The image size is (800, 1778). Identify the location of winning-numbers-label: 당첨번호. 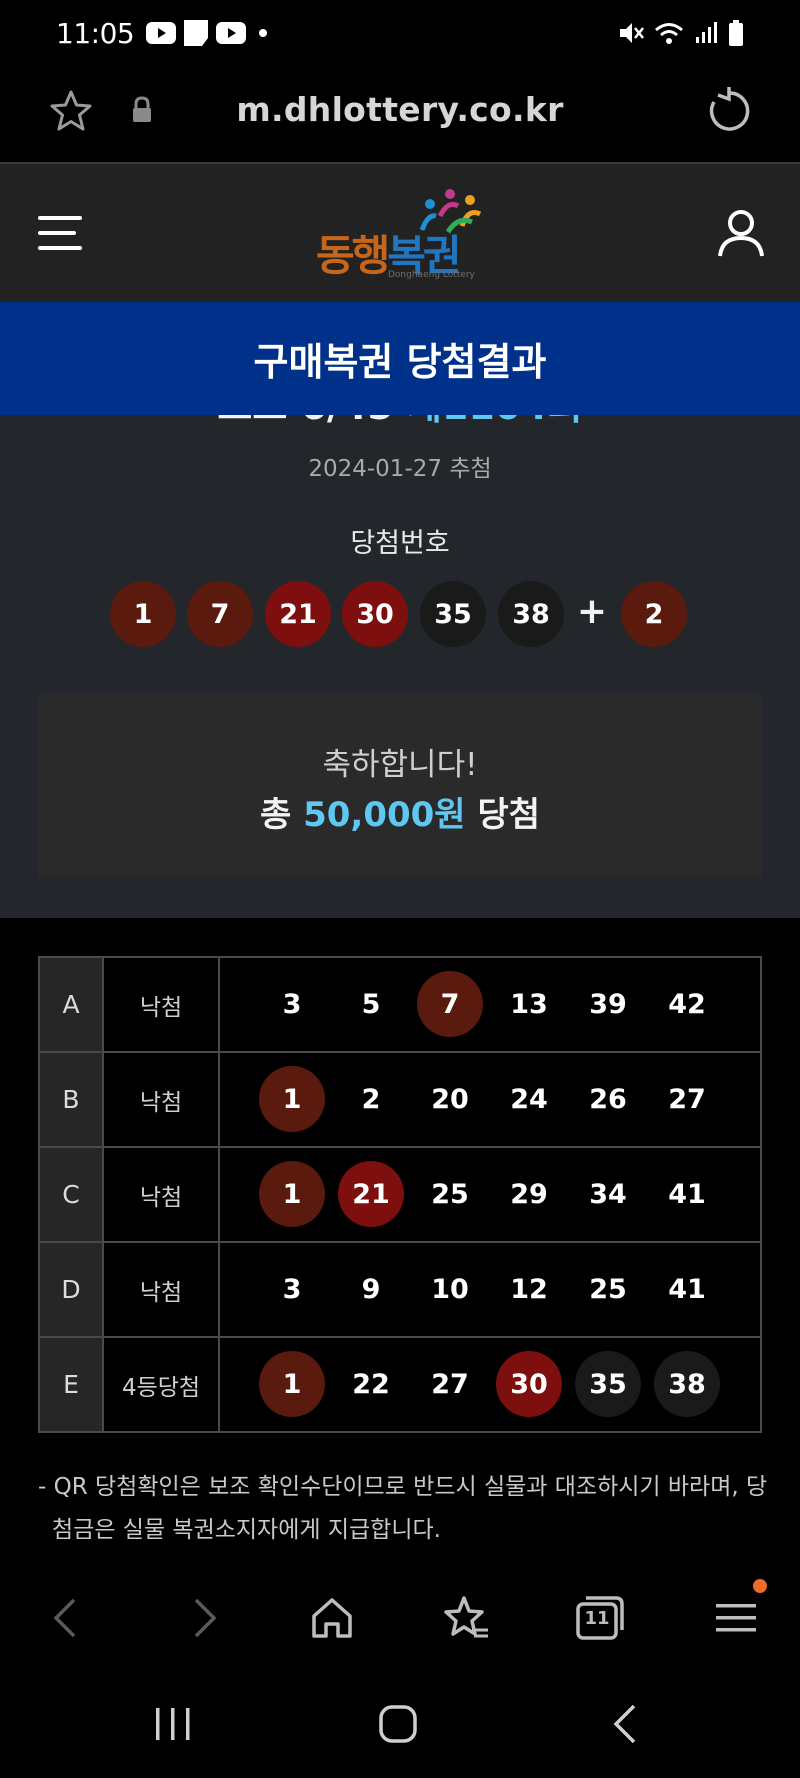
(400, 543).